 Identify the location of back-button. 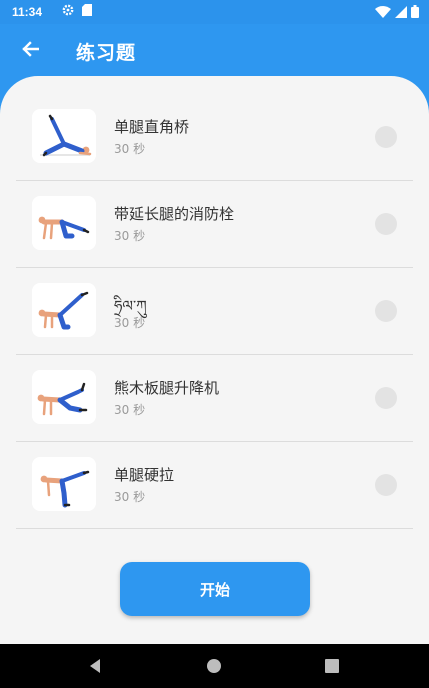
(30, 51).